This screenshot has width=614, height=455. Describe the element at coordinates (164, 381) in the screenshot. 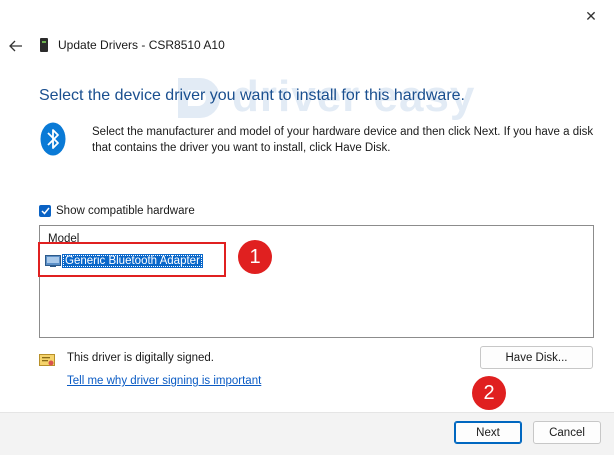

I see `driver-signing-link: Tell me why driver signing is important` at that location.